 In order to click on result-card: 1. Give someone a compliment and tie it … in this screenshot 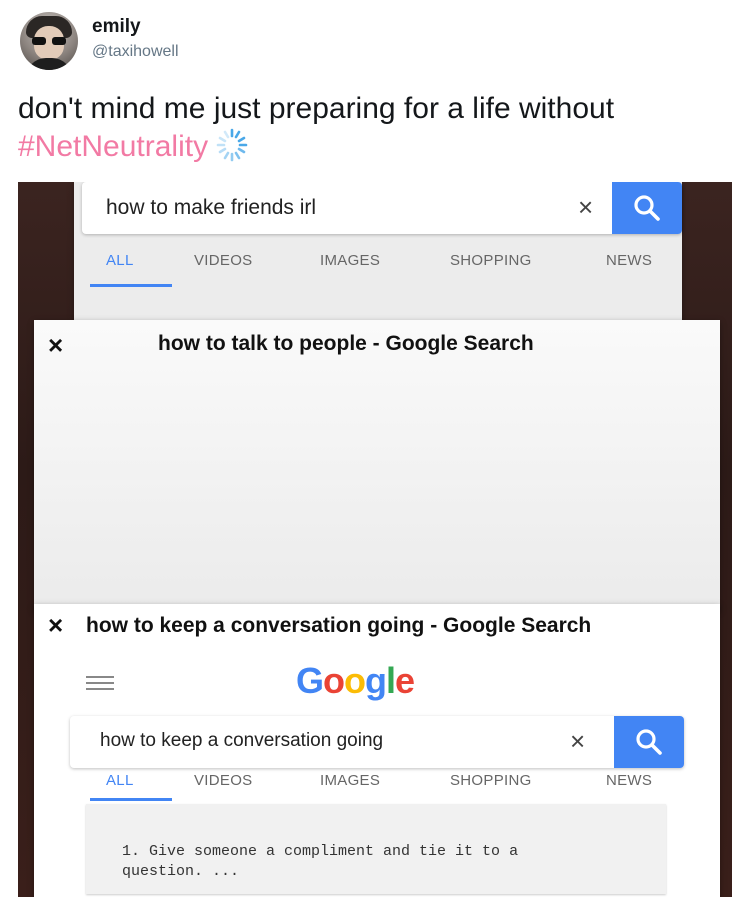, I will do `click(376, 849)`.